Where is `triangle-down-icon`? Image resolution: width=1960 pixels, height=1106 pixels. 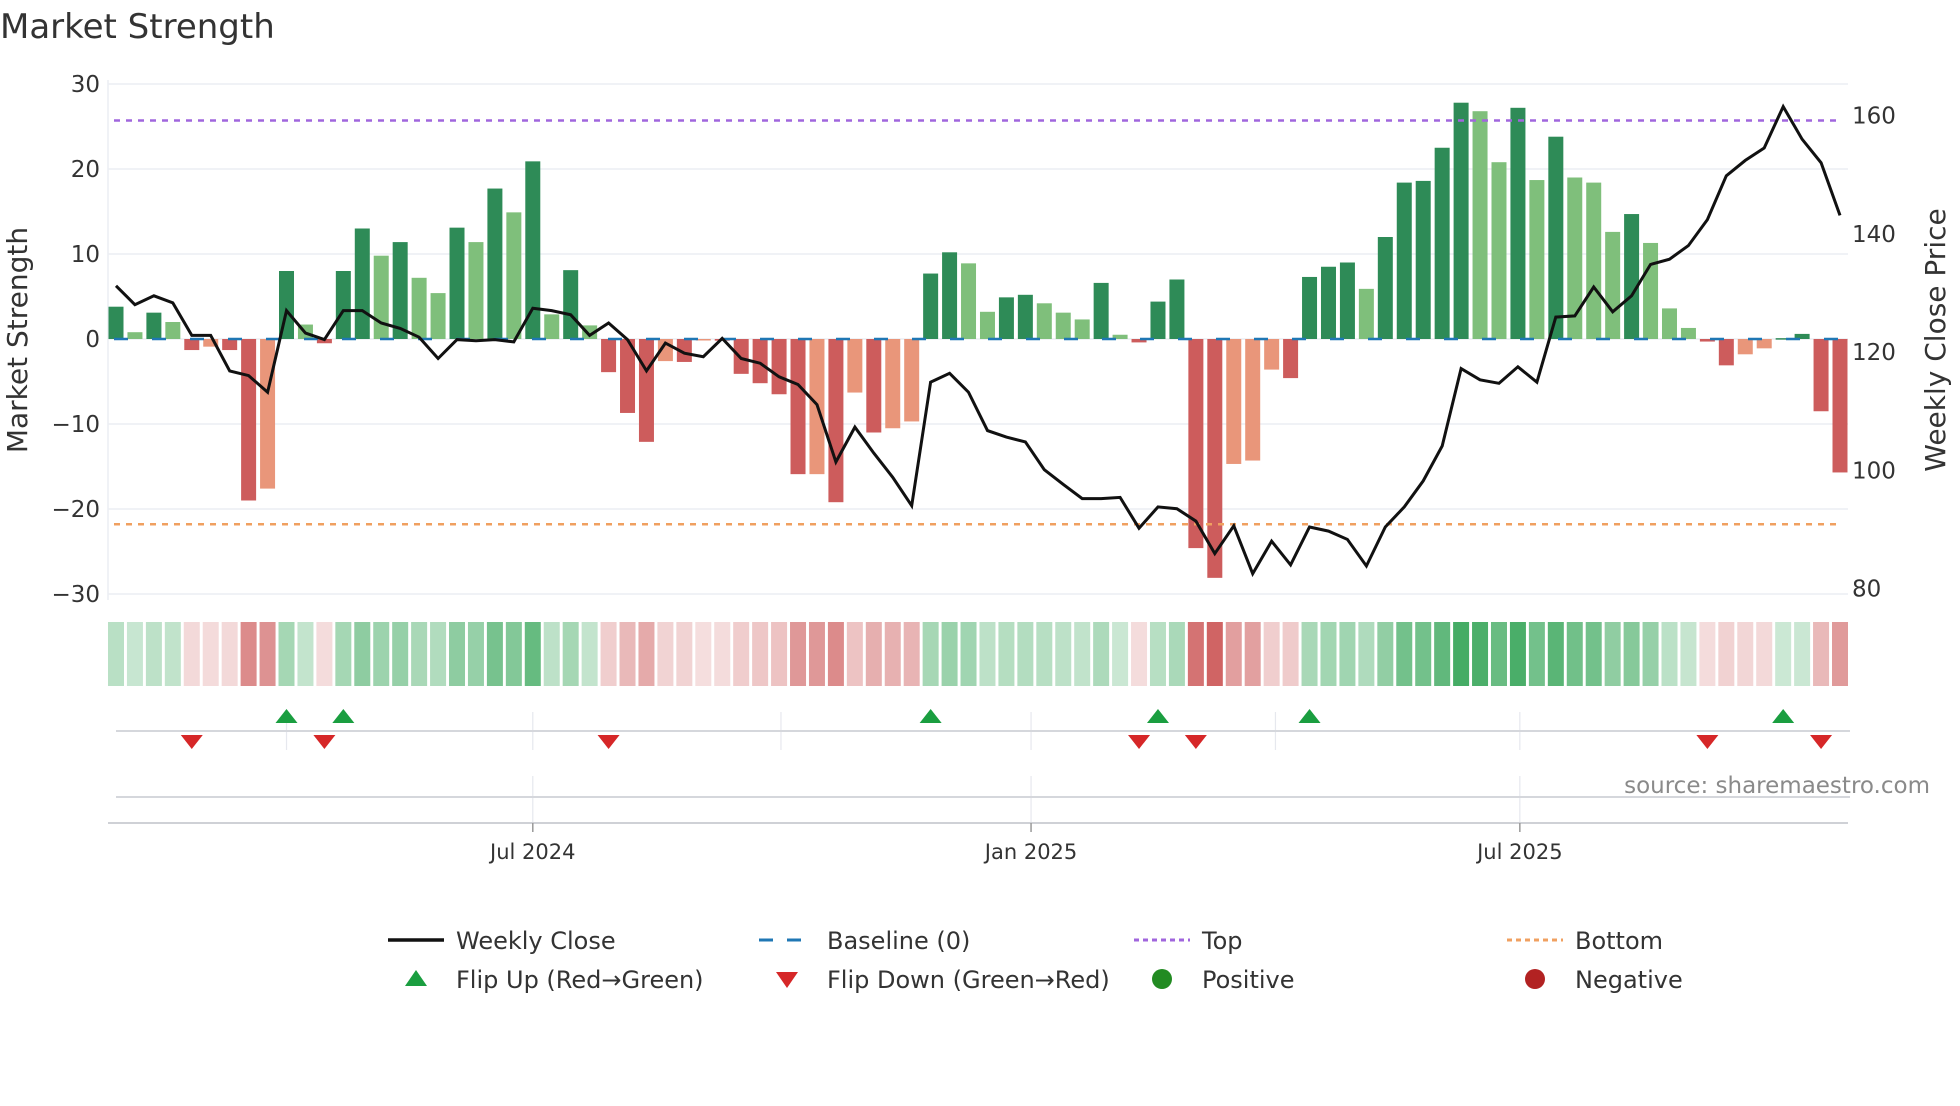 triangle-down-icon is located at coordinates (787, 980).